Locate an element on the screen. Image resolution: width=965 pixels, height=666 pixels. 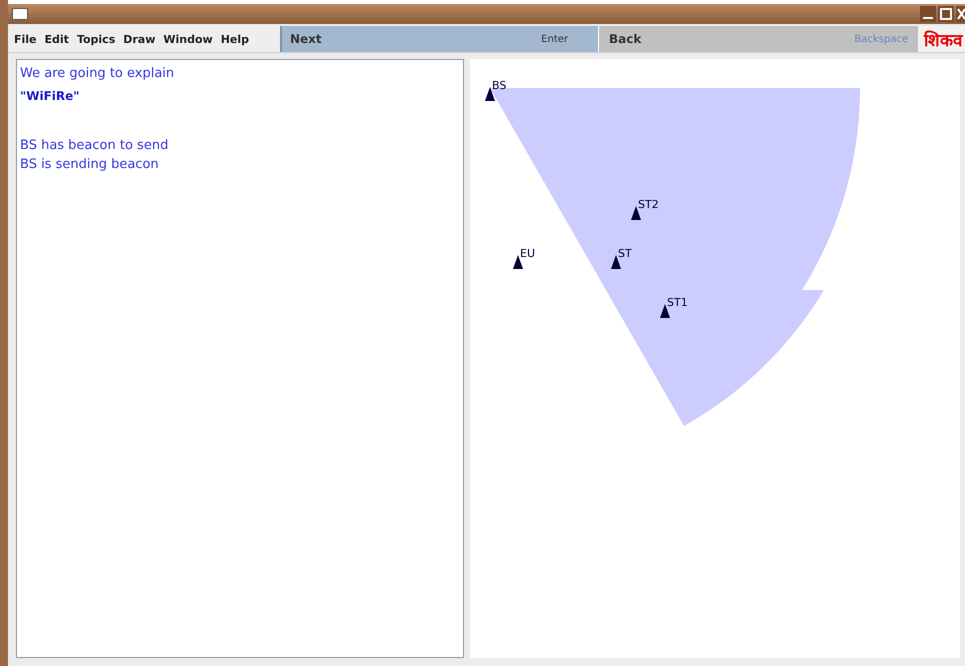
node-label: ST1 is located at coordinates (677, 302).